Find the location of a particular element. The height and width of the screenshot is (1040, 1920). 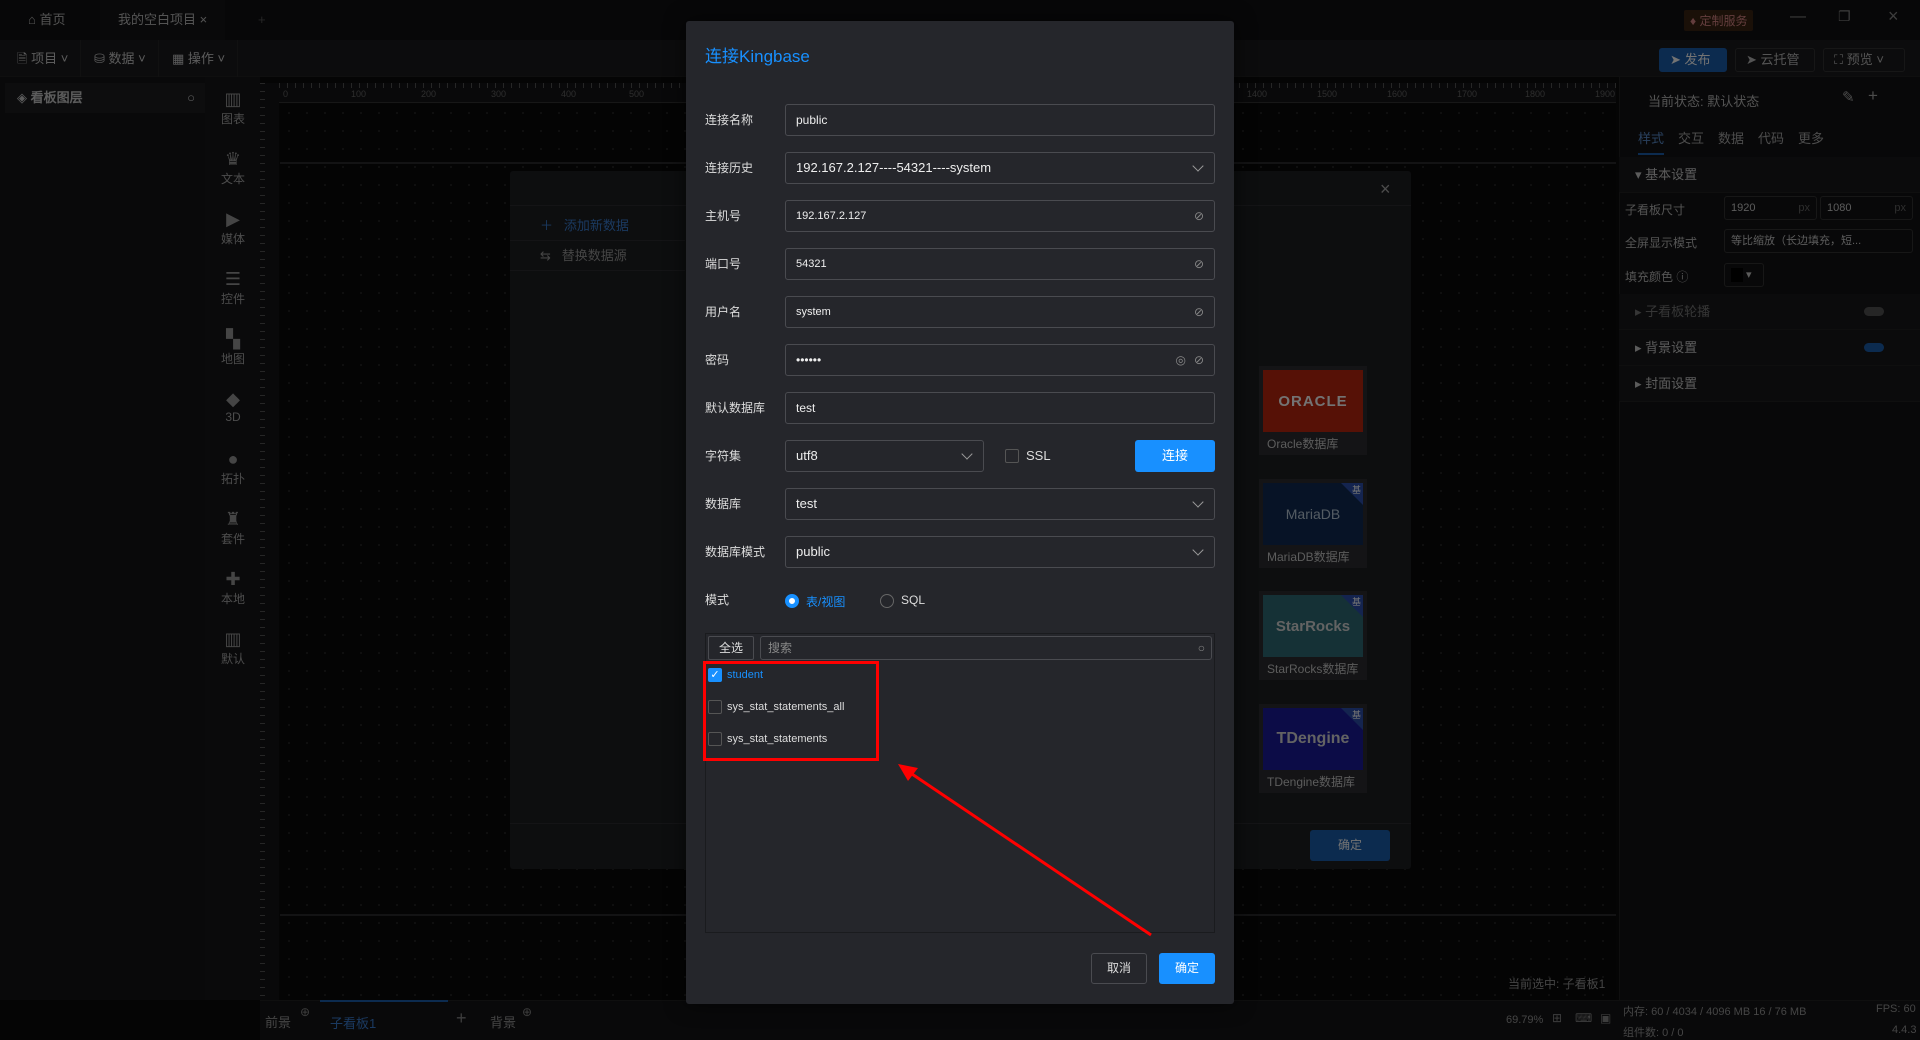

height-input: 1080 px is located at coordinates (1866, 208).